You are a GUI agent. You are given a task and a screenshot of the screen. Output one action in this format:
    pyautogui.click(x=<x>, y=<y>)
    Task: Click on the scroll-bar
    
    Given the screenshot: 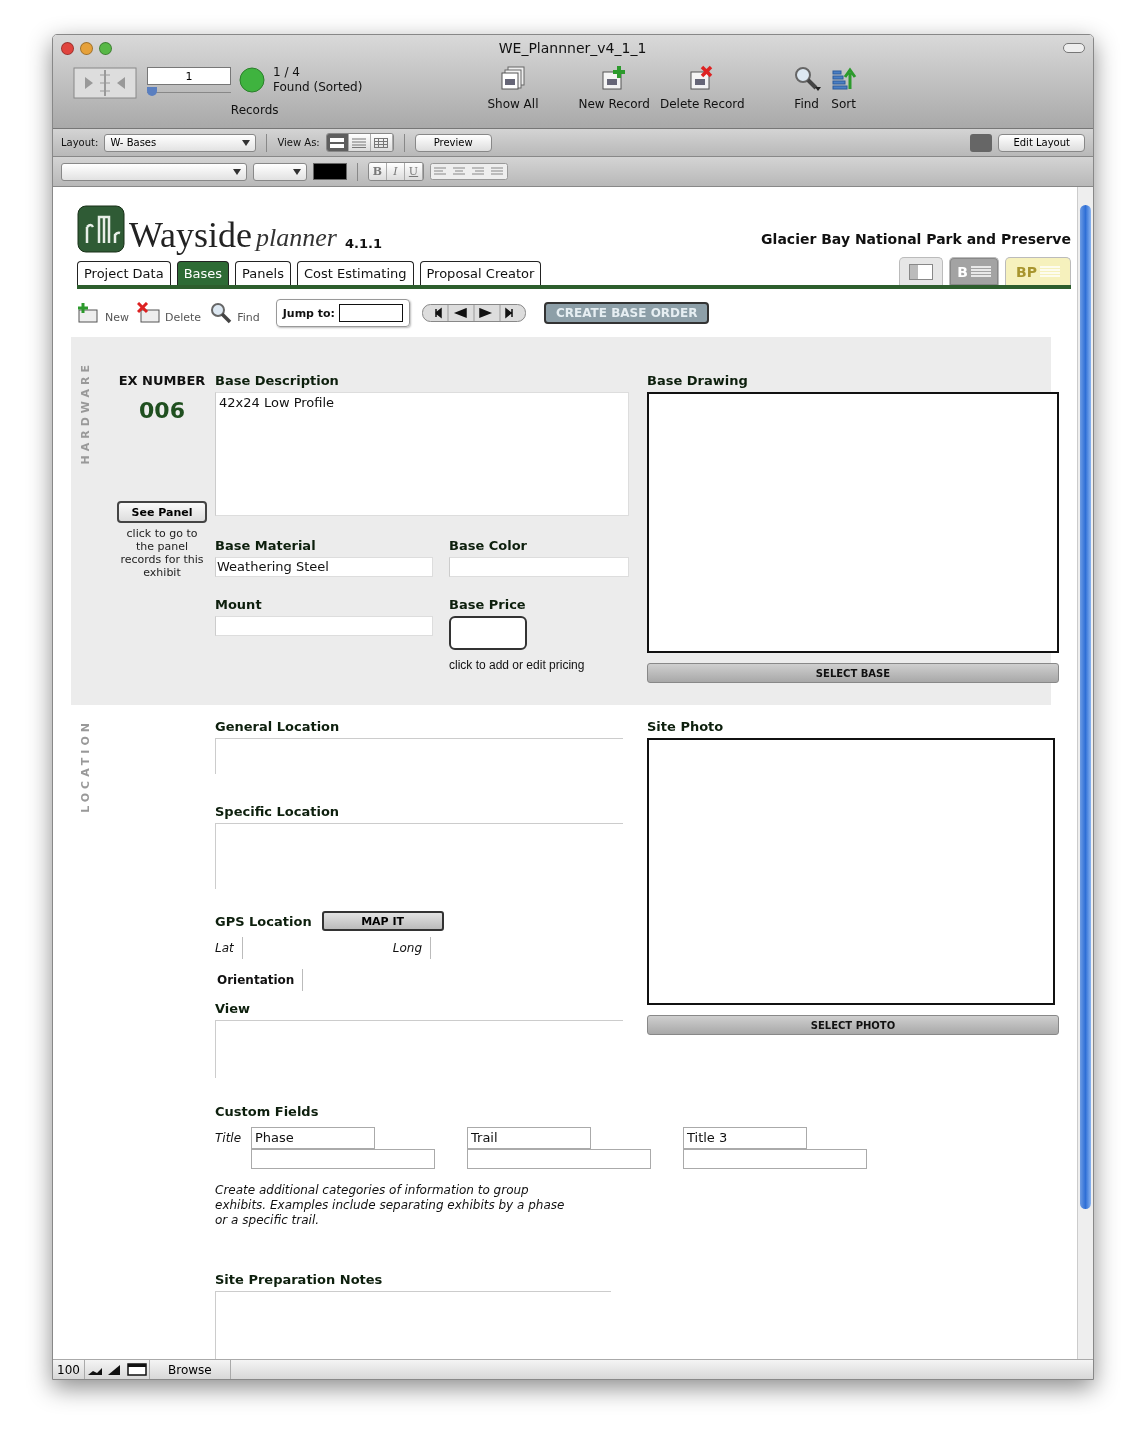 What is the action you would take?
    pyautogui.click(x=1085, y=773)
    